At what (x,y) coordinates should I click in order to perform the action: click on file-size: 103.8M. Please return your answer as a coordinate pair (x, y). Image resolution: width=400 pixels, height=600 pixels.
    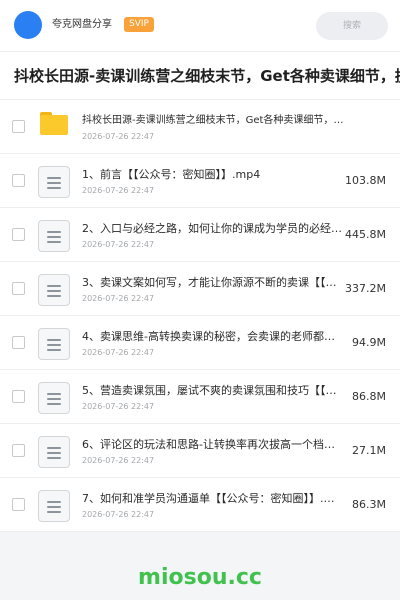
    Looking at the image, I should click on (365, 180).